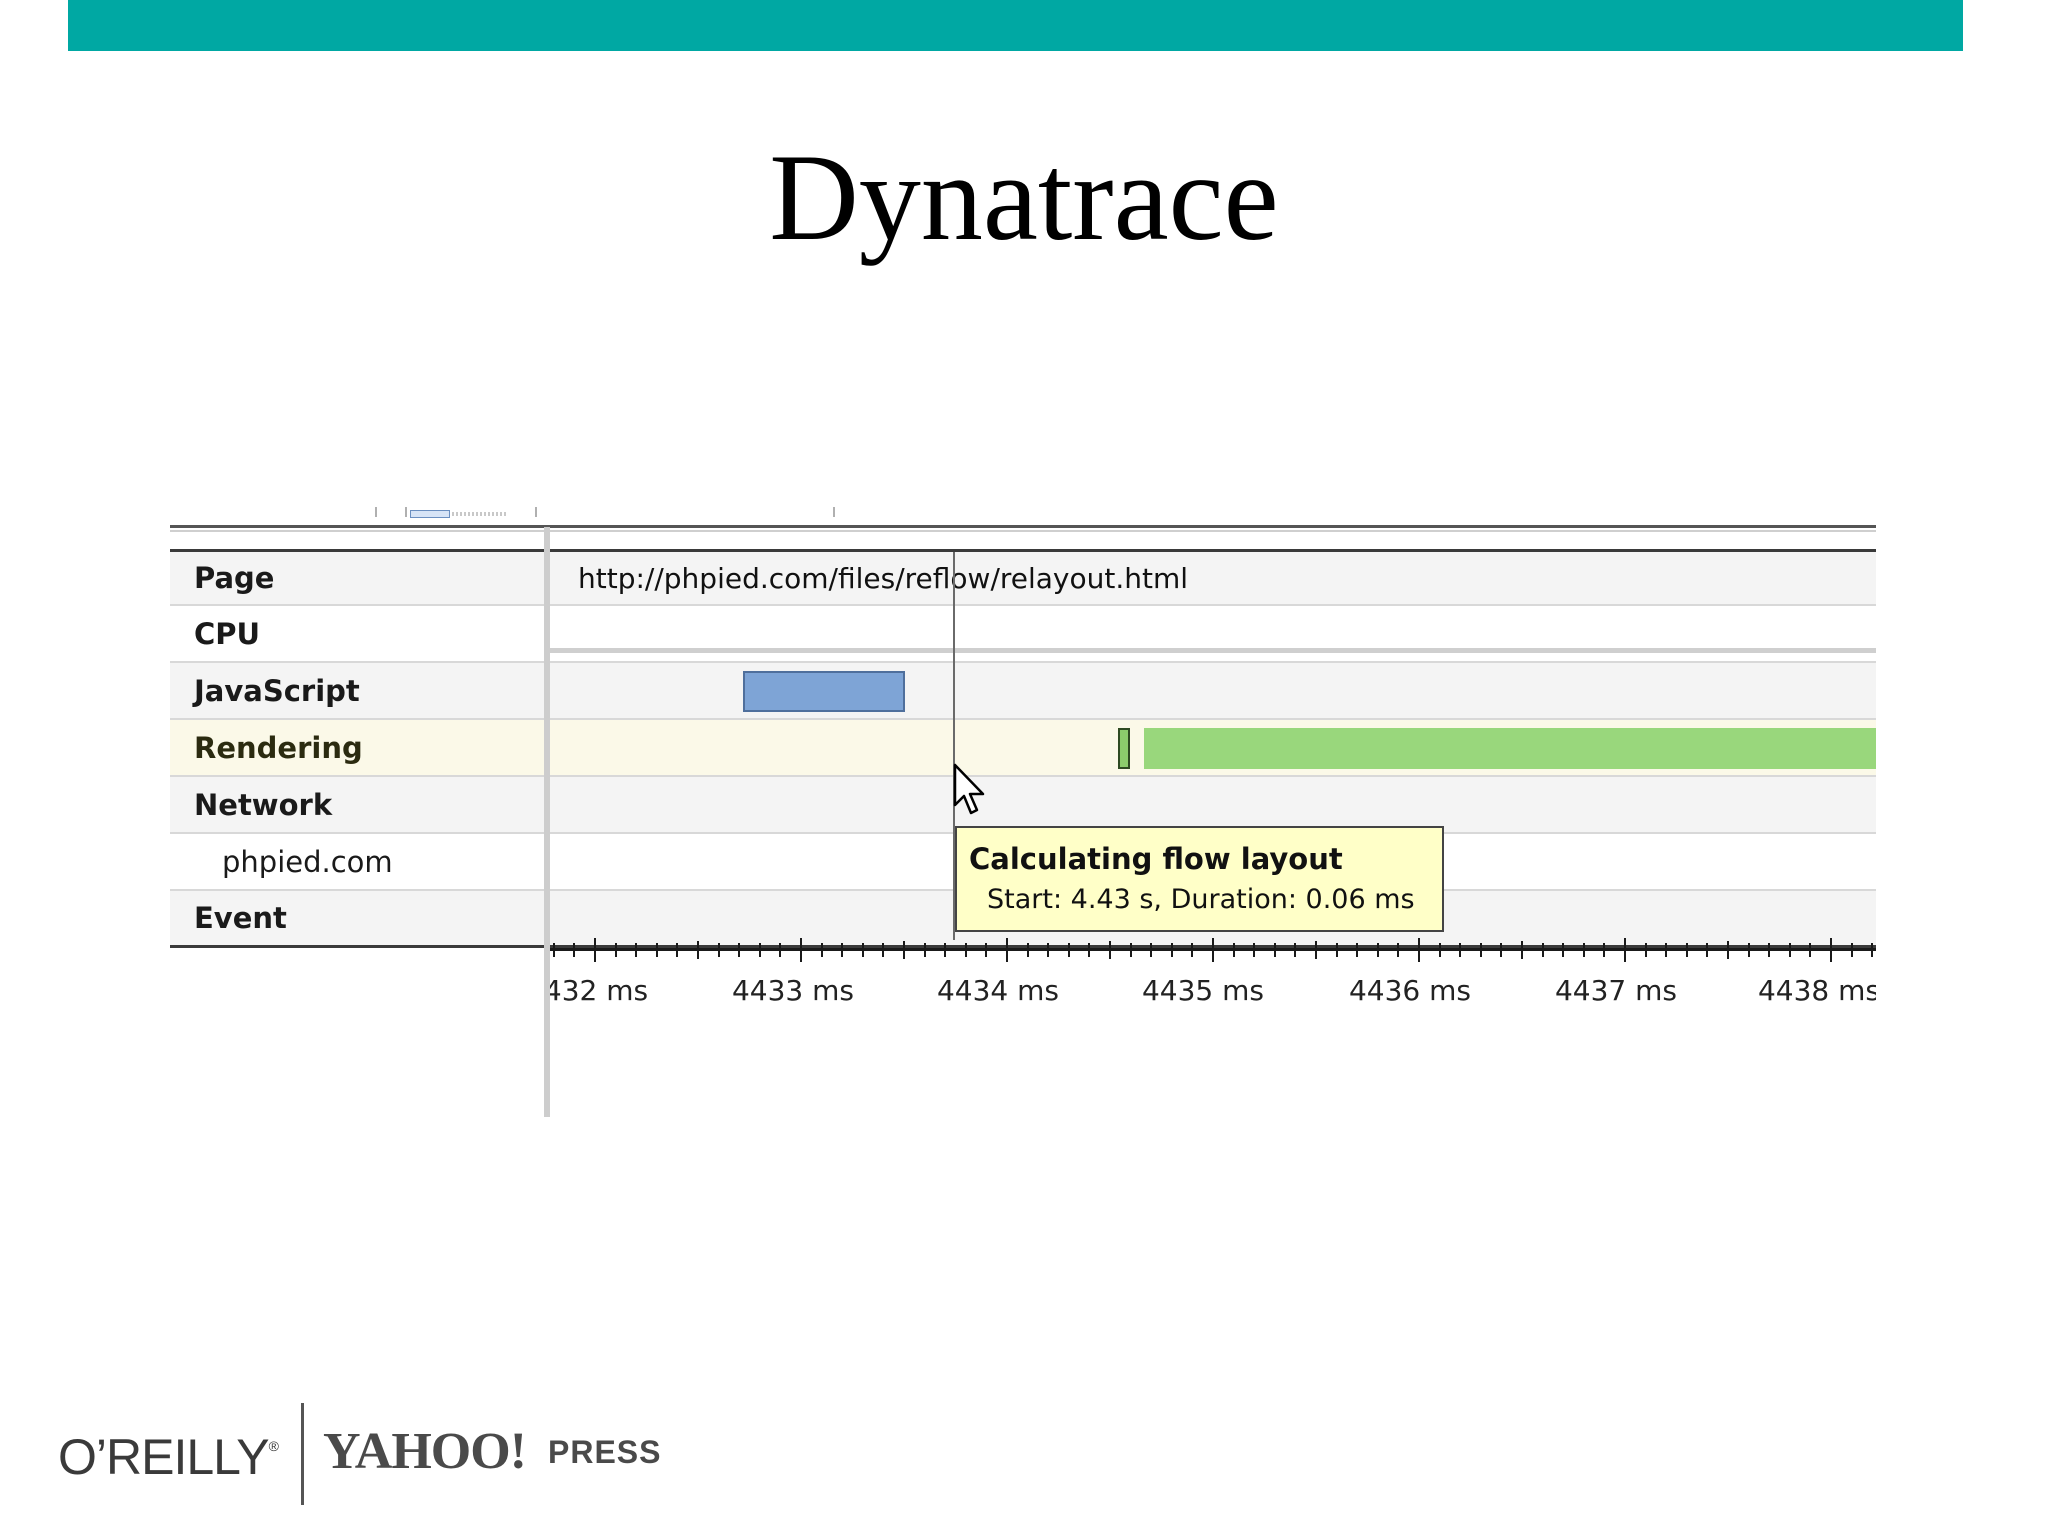 Image resolution: width=2048 pixels, height=1536 pixels. I want to click on overview-strip, so click(1023, 512).